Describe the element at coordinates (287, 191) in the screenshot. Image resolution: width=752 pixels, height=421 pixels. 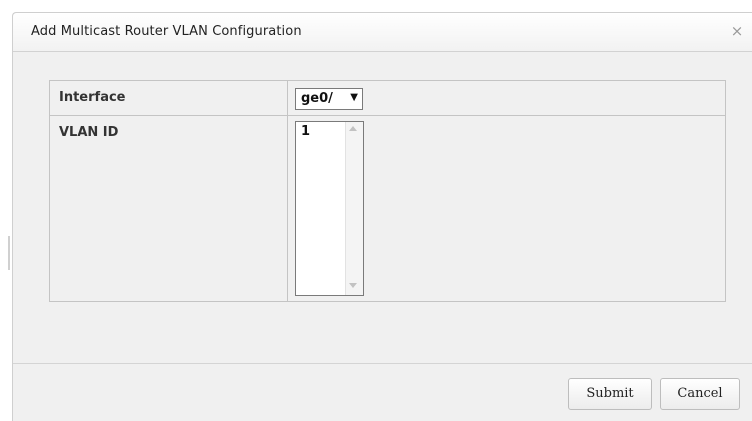
I see `column-divider` at that location.